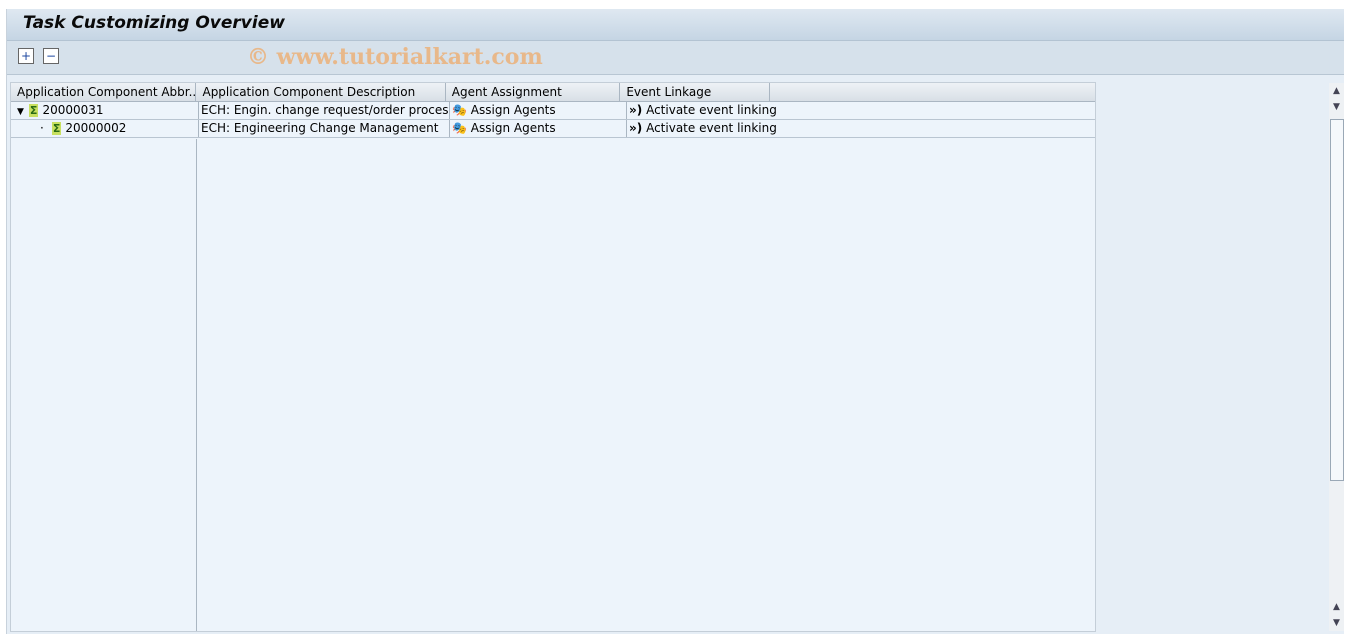 The height and width of the screenshot is (634, 1358). I want to click on scroll-down-button: ▼, so click(1336, 107).